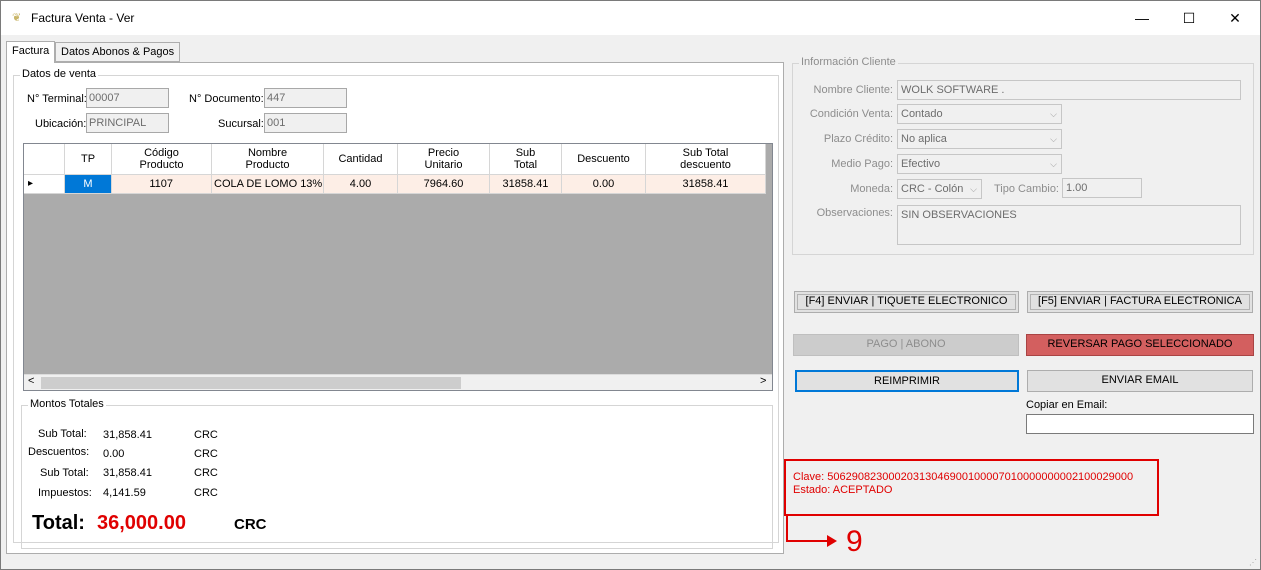 This screenshot has height=570, width=1261. I want to click on nombre-cliente-field: WOLK SOFTWARE ., so click(1069, 90).